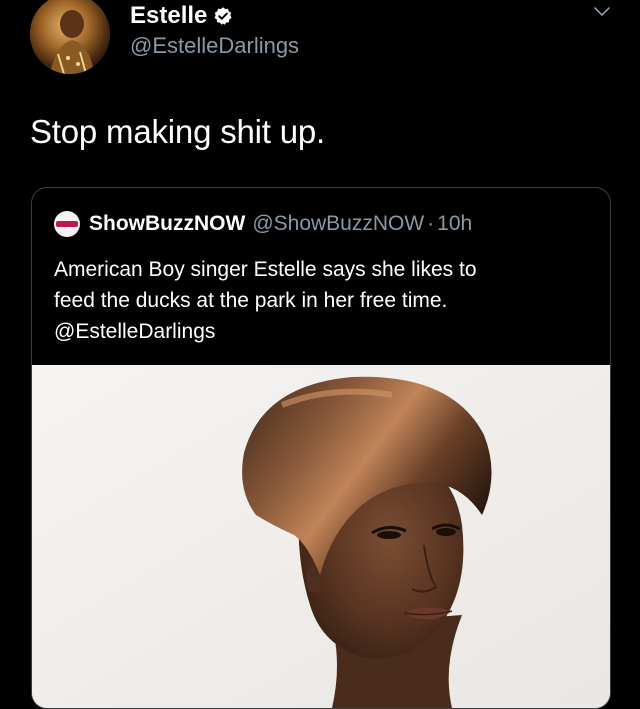  What do you see at coordinates (67, 224) in the screenshot?
I see `quoted-author-avatar` at bounding box center [67, 224].